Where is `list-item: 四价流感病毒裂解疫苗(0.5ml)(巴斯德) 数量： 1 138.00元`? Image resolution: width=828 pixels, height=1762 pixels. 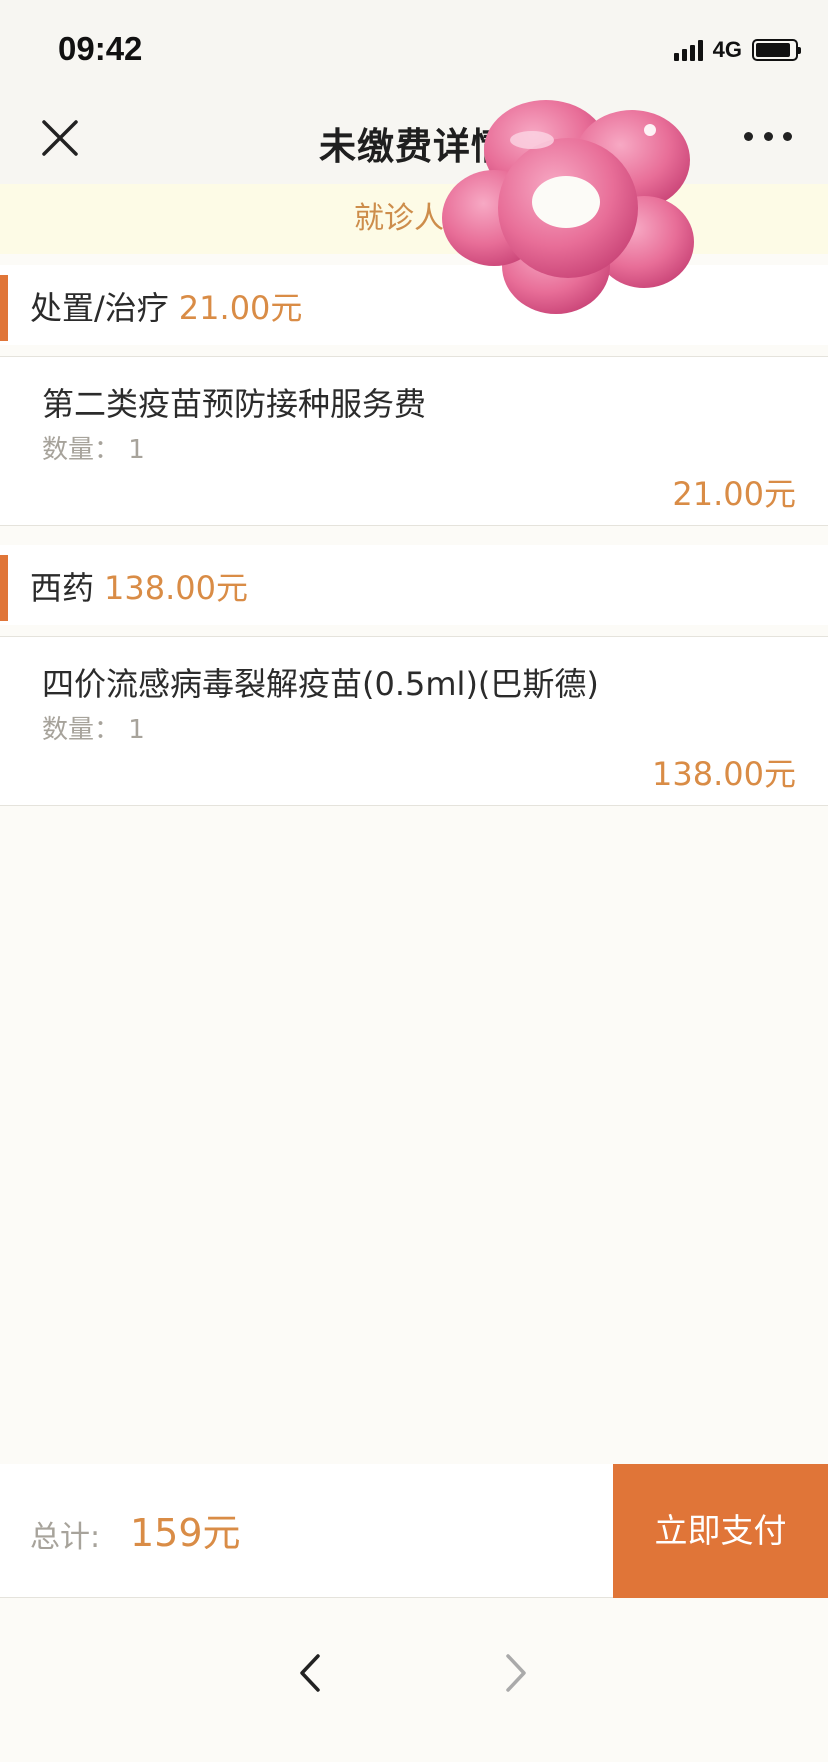
list-item: 四价流感病毒裂解疫苗(0.5ml)(巴斯德) 数量： 1 138.00元 is located at coordinates (414, 721).